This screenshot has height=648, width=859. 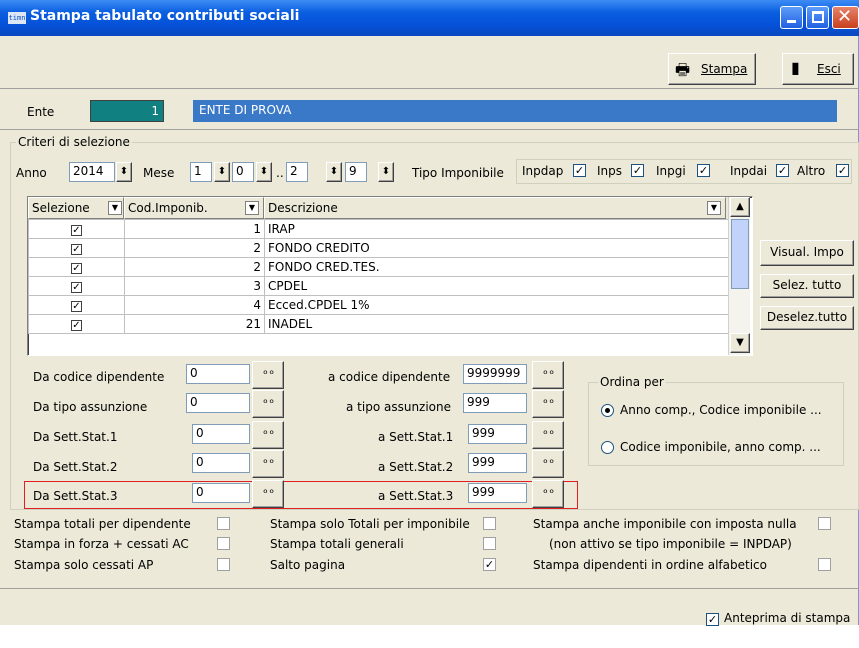 What do you see at coordinates (607, 410) in the screenshot?
I see `ordina-option1-radio` at bounding box center [607, 410].